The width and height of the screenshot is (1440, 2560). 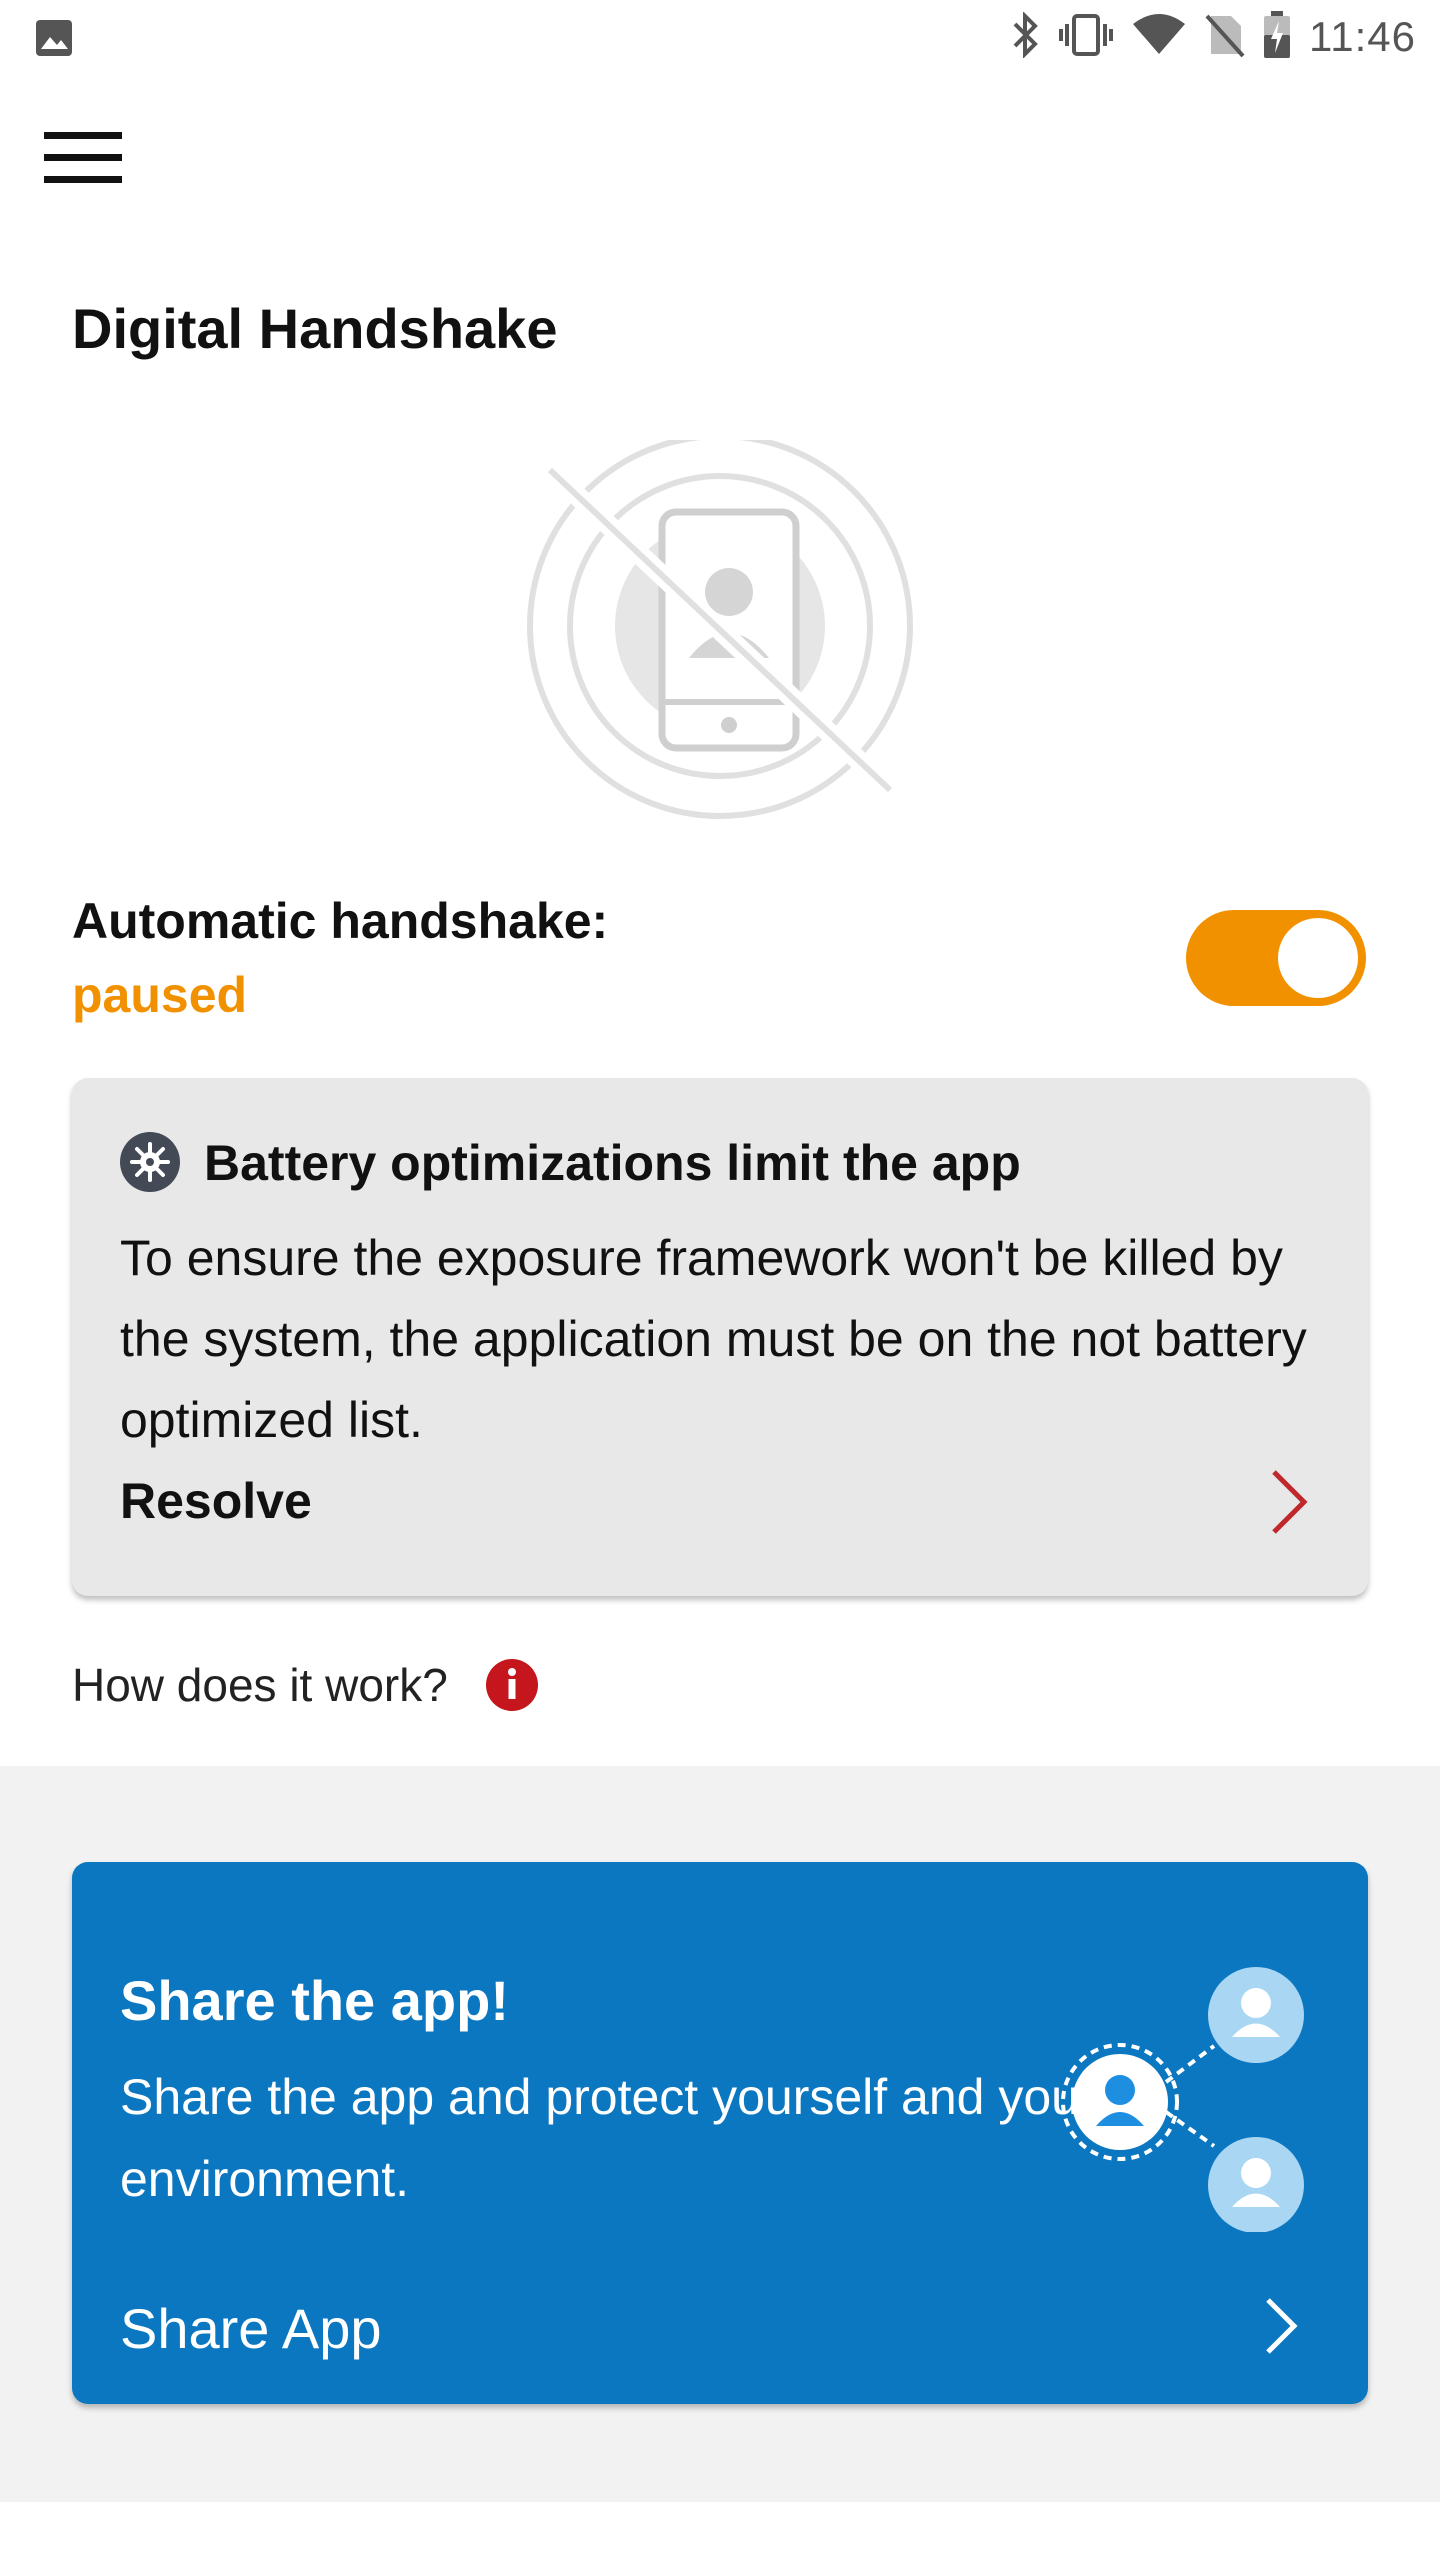 What do you see at coordinates (54, 40) in the screenshot?
I see `image-icon` at bounding box center [54, 40].